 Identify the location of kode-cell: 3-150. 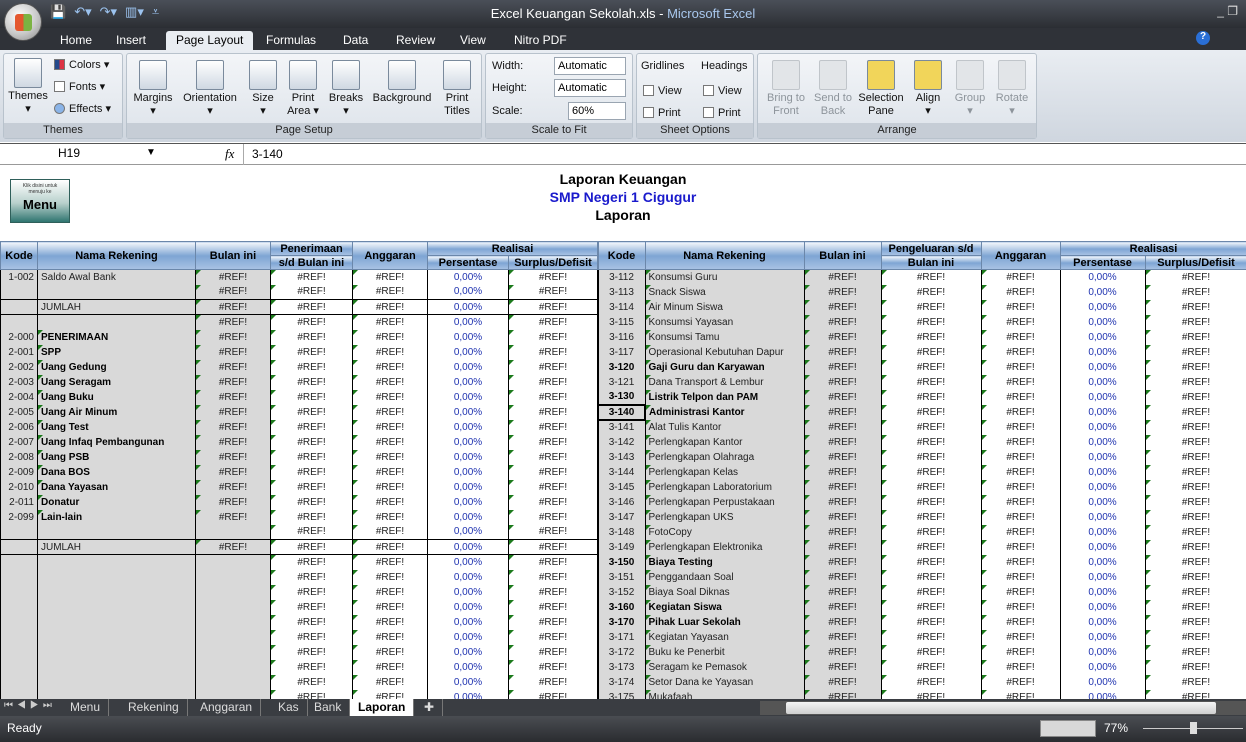
(621, 562).